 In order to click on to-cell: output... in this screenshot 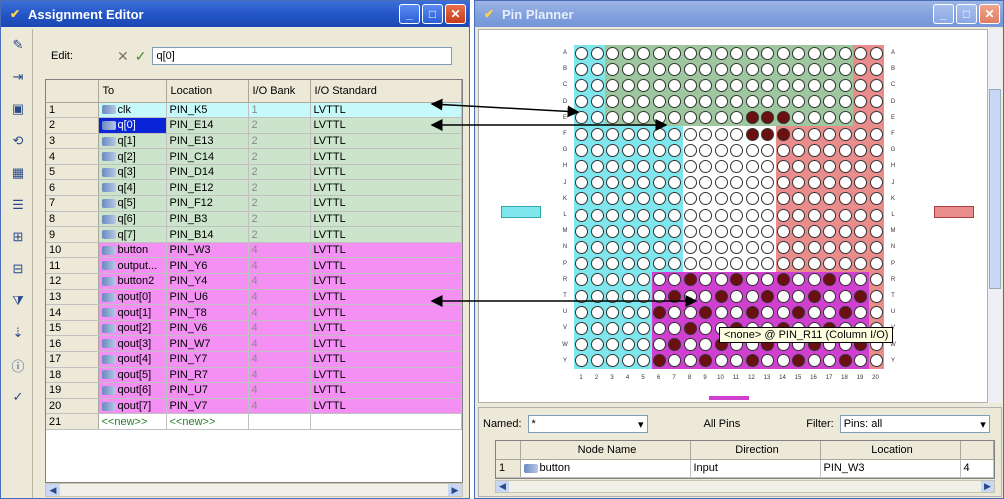, I will do `click(132, 266)`.